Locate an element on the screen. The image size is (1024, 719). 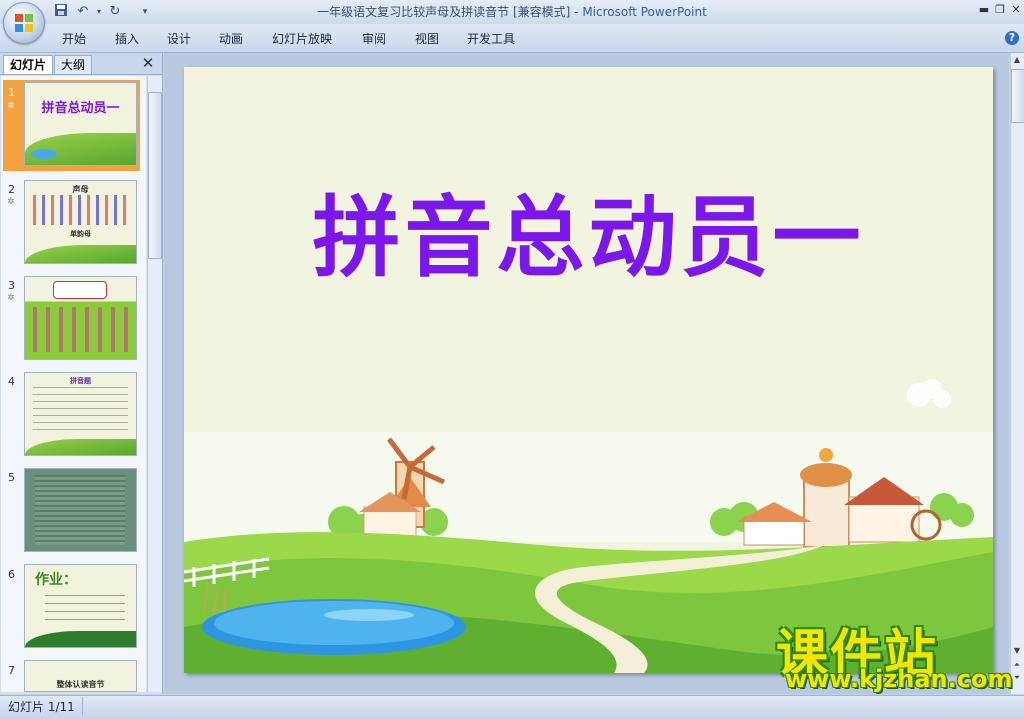
close-window-icon: ✕ is located at coordinates (1016, 10).